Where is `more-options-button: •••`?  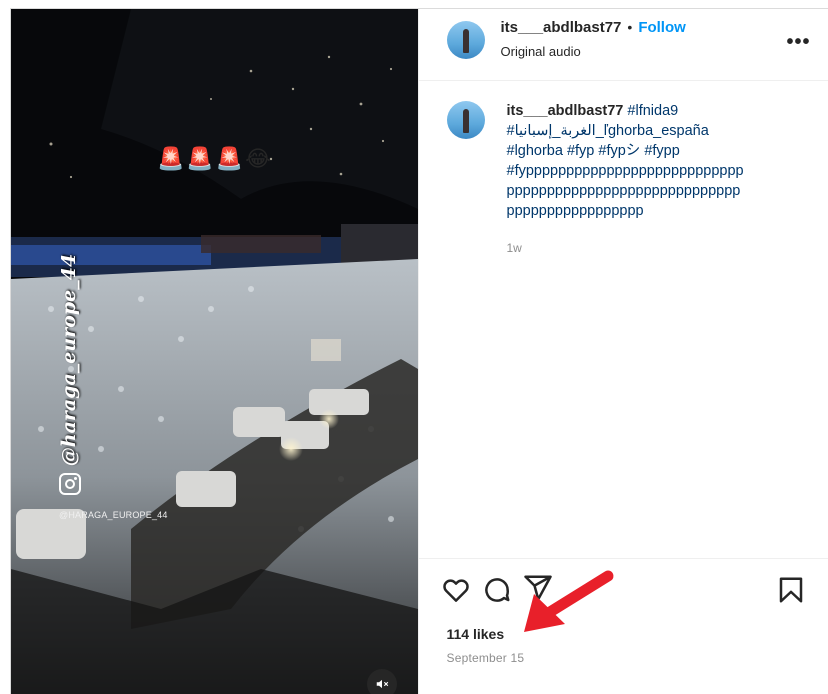
more-options-button: ••• is located at coordinates (799, 42).